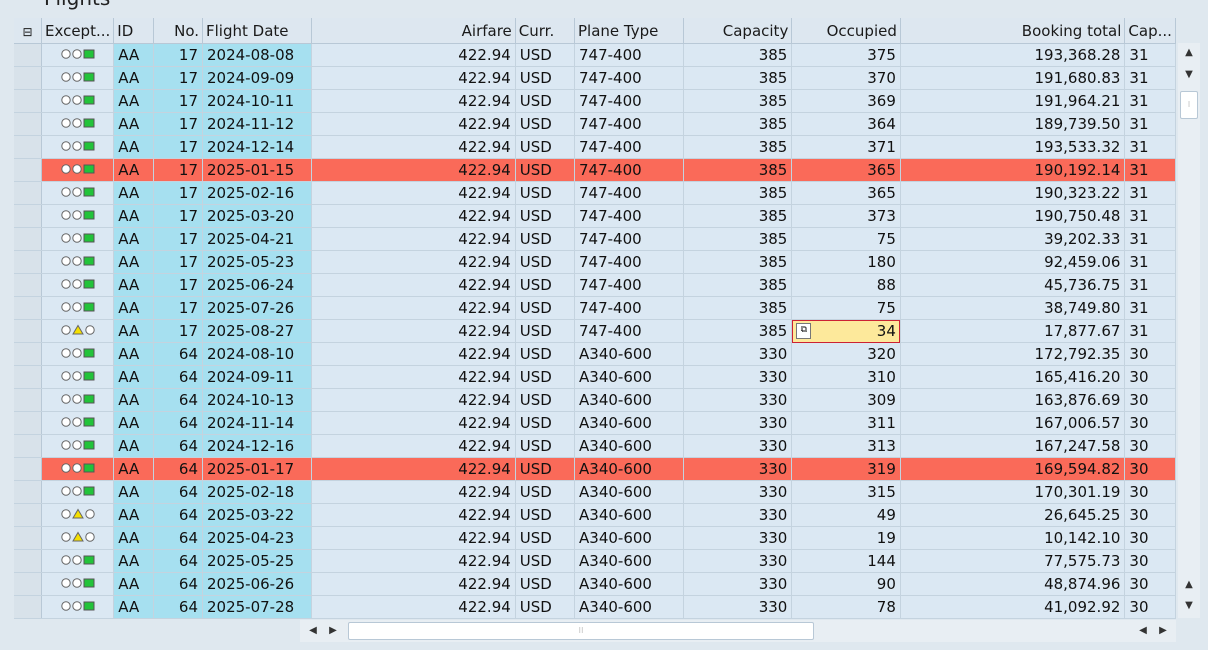 This screenshot has height=650, width=1208. What do you see at coordinates (1013, 377) in the screenshot?
I see `cell-booking-total: 165,416.20` at bounding box center [1013, 377].